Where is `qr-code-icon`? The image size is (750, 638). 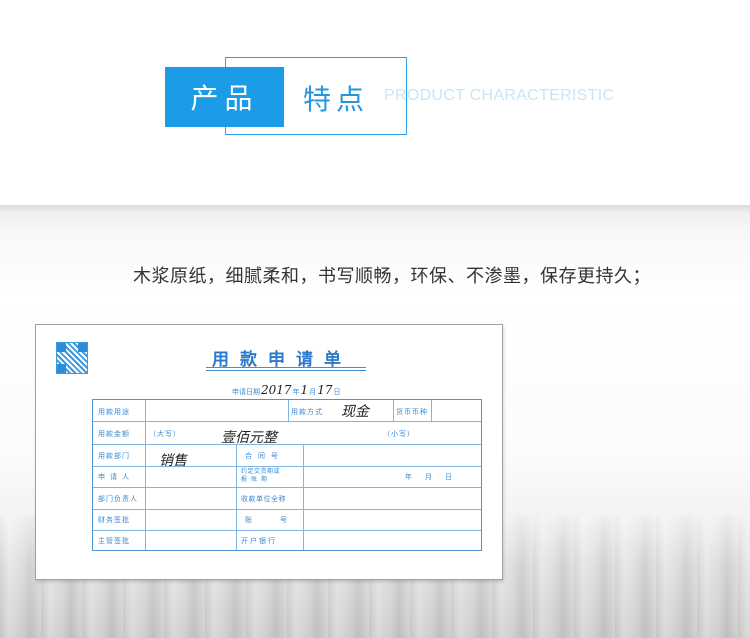
qr-code-icon is located at coordinates (72, 358).